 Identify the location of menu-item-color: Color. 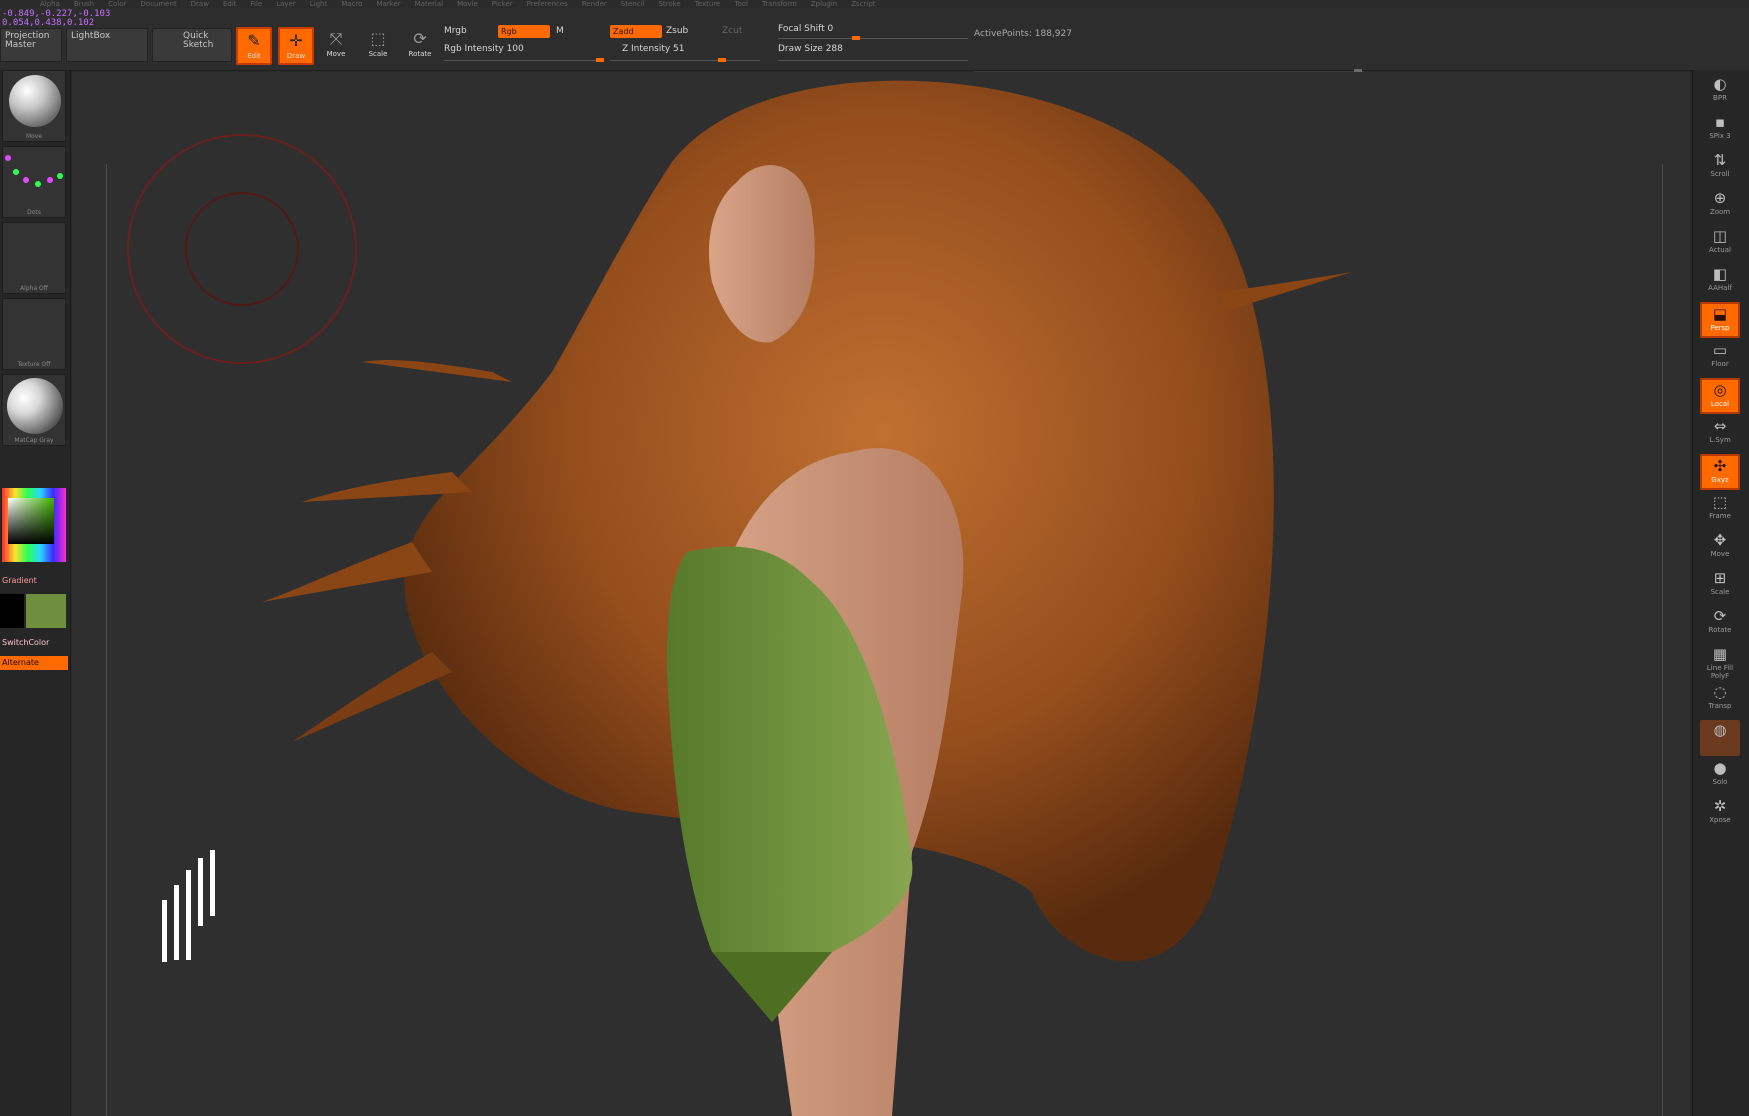
(117, 4).